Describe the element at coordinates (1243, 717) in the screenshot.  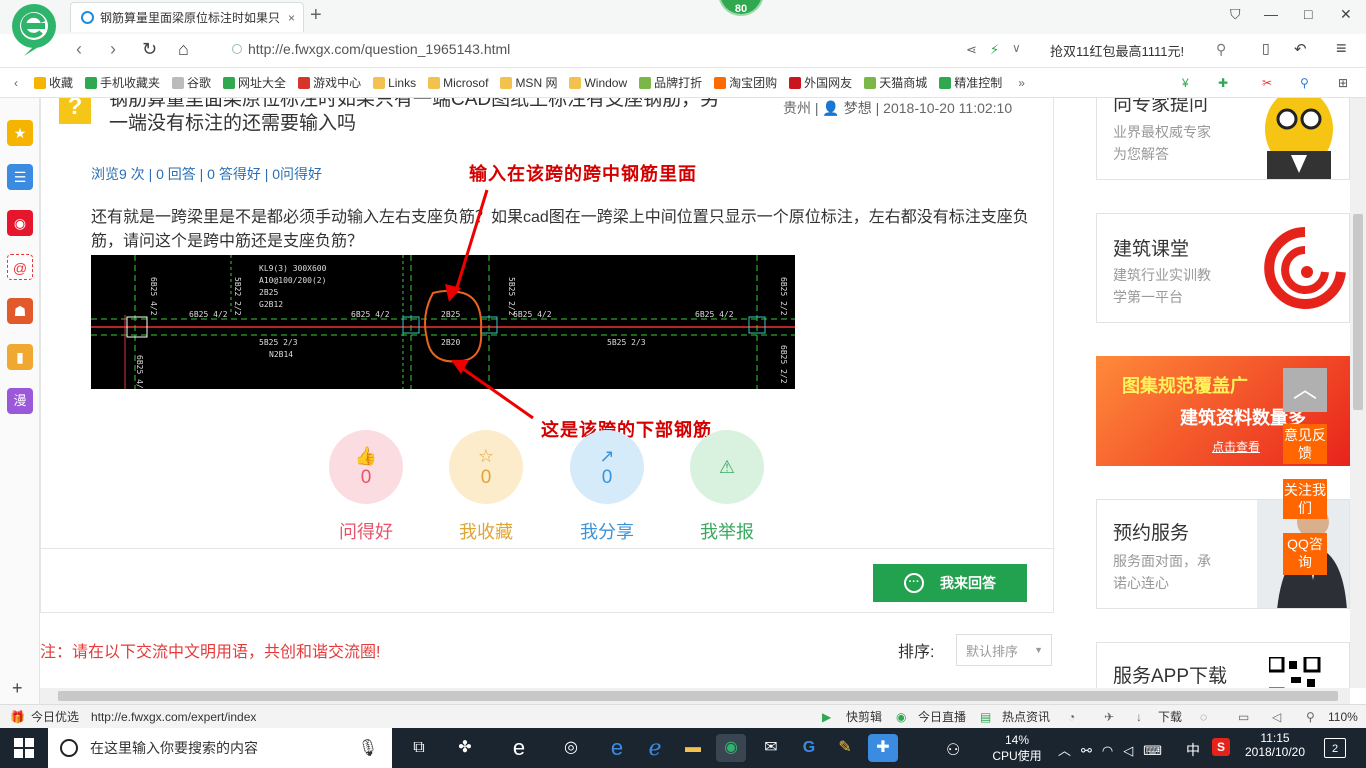
I see `window-icon: ▭` at that location.